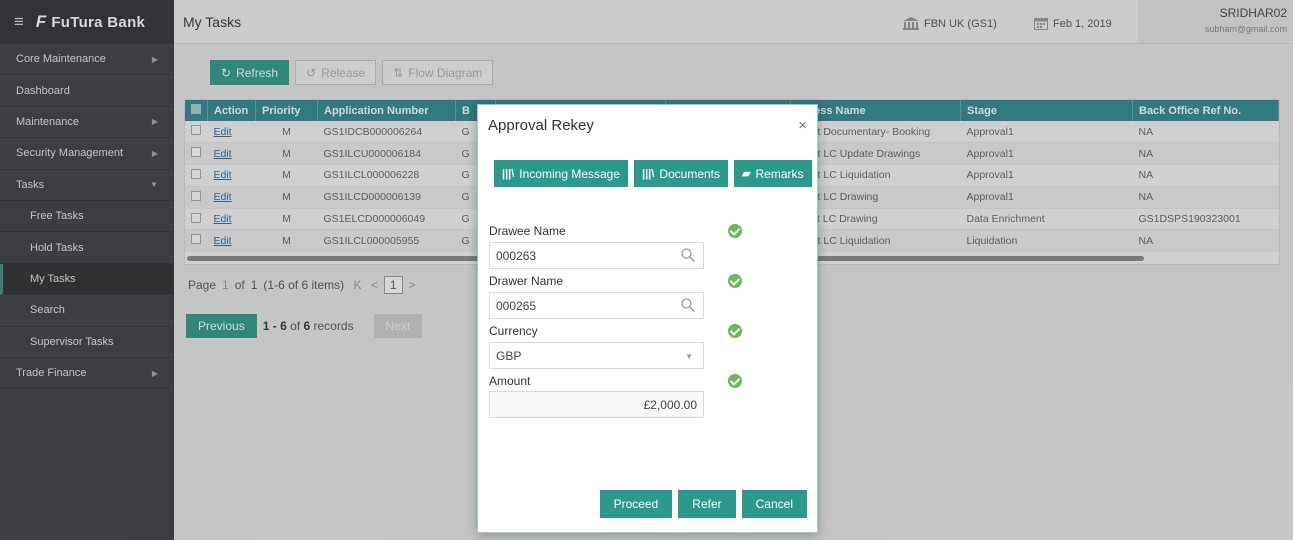  What do you see at coordinates (596, 355) in the screenshot?
I see `currency-select: GBP ▼` at bounding box center [596, 355].